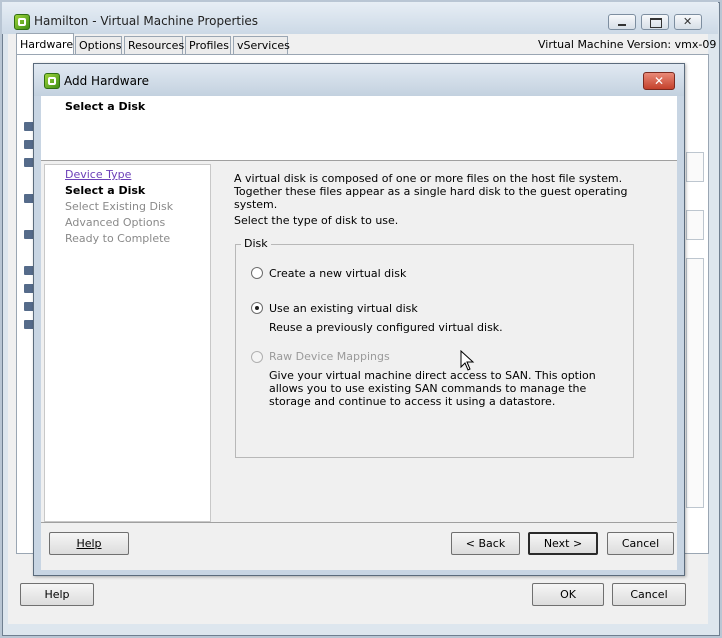 The height and width of the screenshot is (638, 722). I want to click on wizard-page-title: Select a Disk, so click(105, 106).